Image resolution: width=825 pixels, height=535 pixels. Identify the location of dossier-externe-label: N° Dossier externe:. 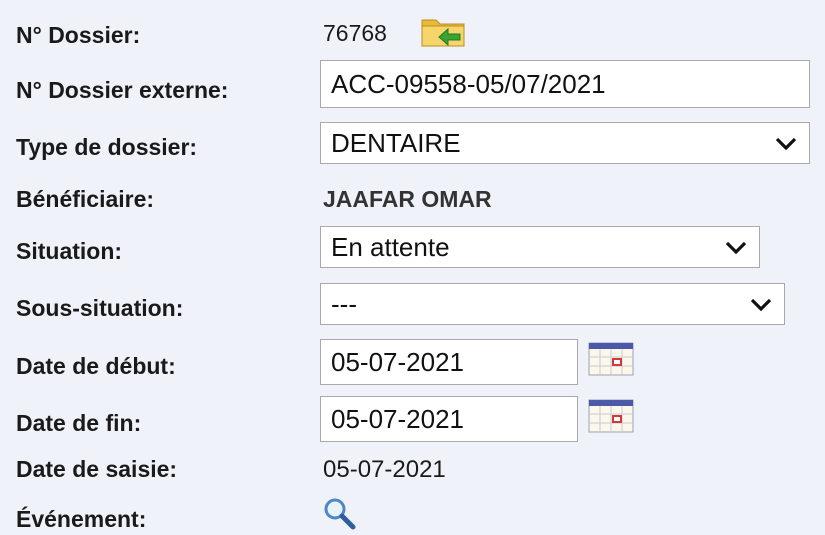
(122, 90).